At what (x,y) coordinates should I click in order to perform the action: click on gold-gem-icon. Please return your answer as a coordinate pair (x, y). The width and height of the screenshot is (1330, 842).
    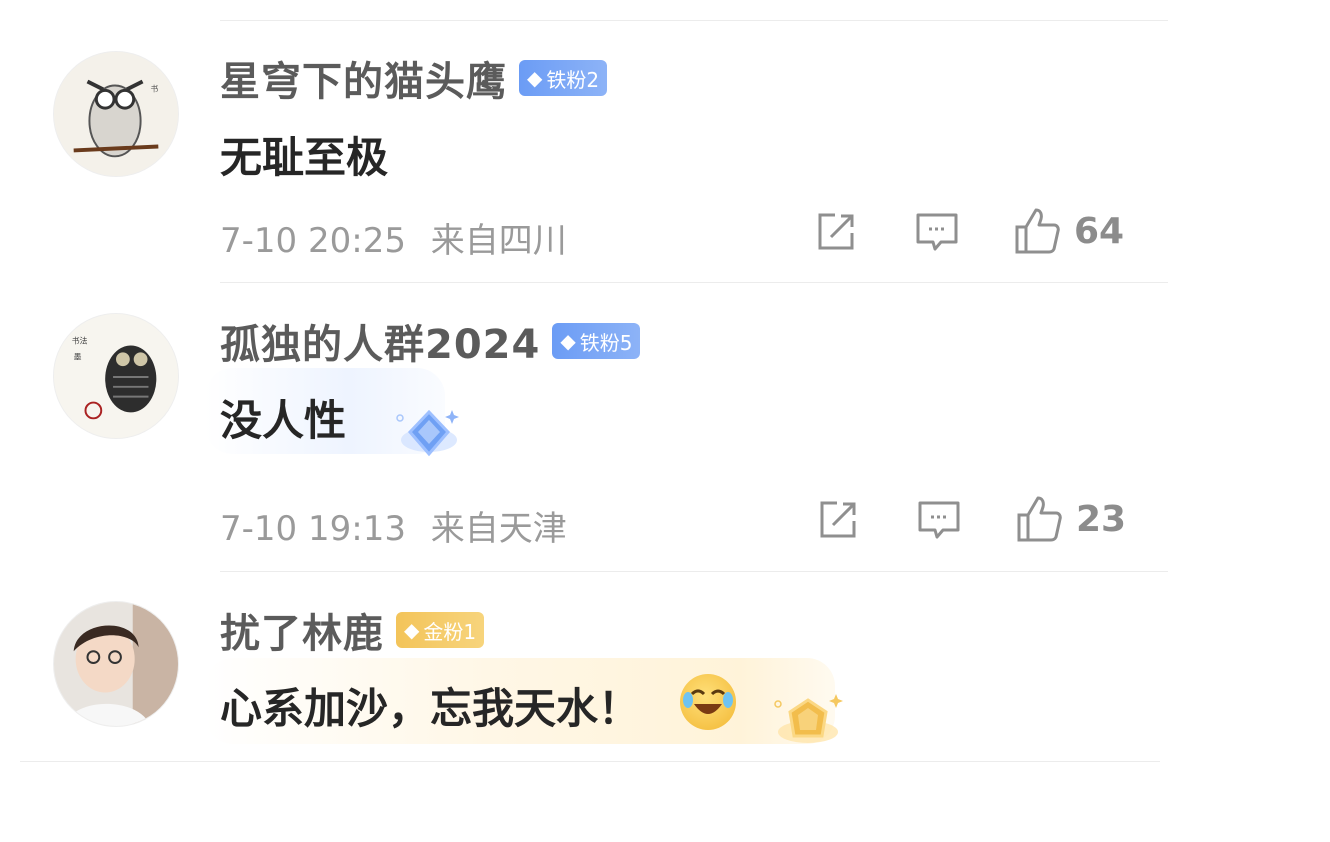
    Looking at the image, I should click on (808, 718).